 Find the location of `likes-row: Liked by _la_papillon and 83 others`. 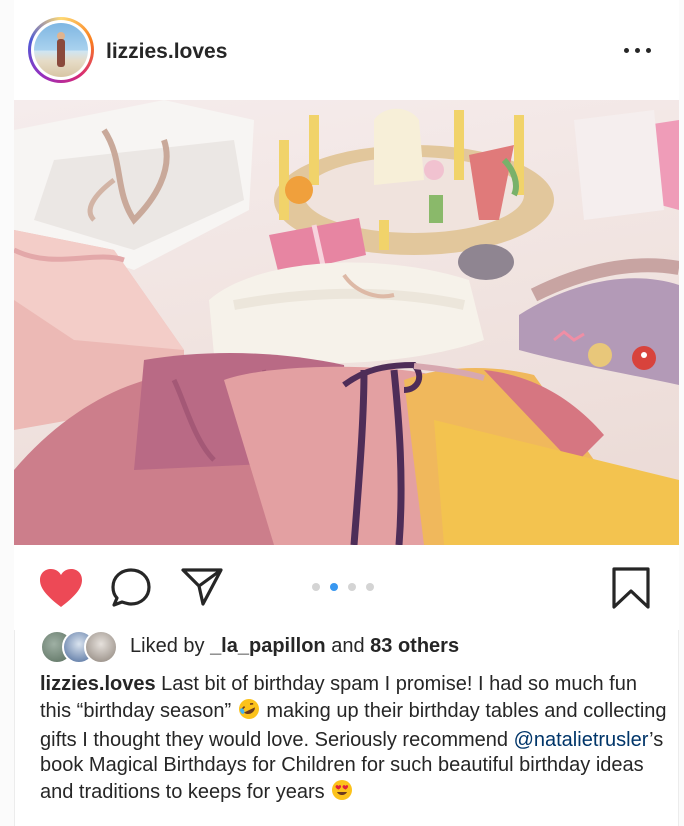

likes-row: Liked by _la_papillon and 83 others is located at coordinates (346, 648).